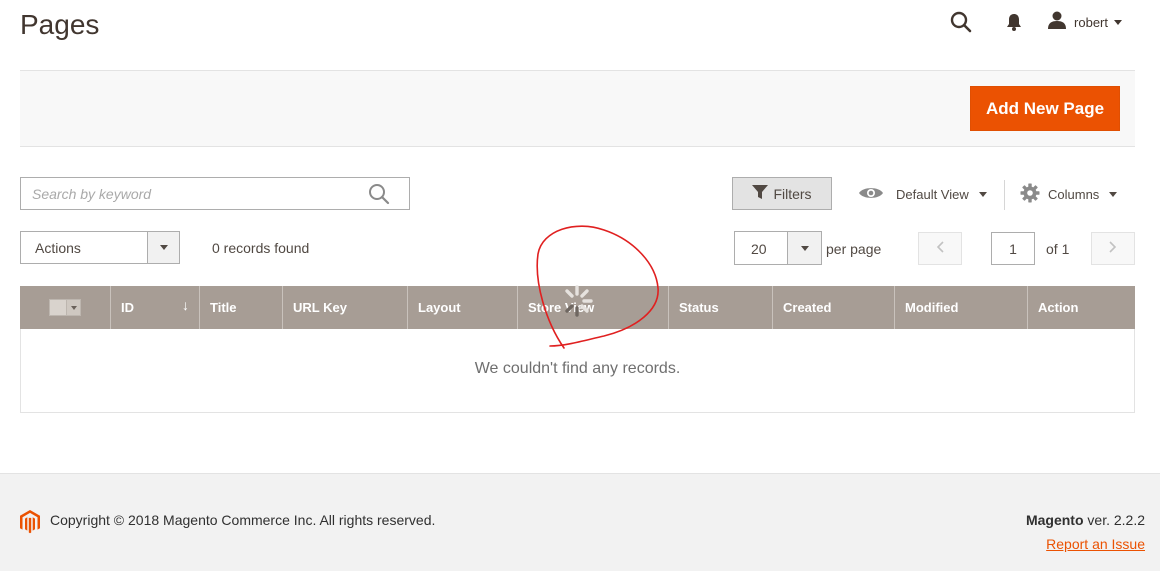 Image resolution: width=1160 pixels, height=571 pixels. Describe the element at coordinates (721, 307) in the screenshot. I see `column-header-status: Status` at that location.